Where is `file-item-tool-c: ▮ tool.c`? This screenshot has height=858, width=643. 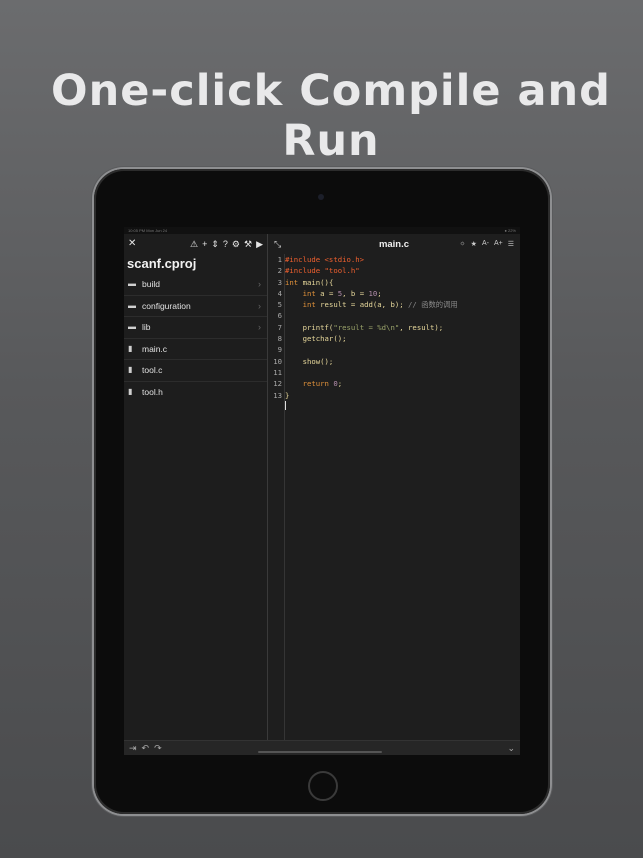
file-item-tool-c: ▮ tool.c is located at coordinates (195, 371).